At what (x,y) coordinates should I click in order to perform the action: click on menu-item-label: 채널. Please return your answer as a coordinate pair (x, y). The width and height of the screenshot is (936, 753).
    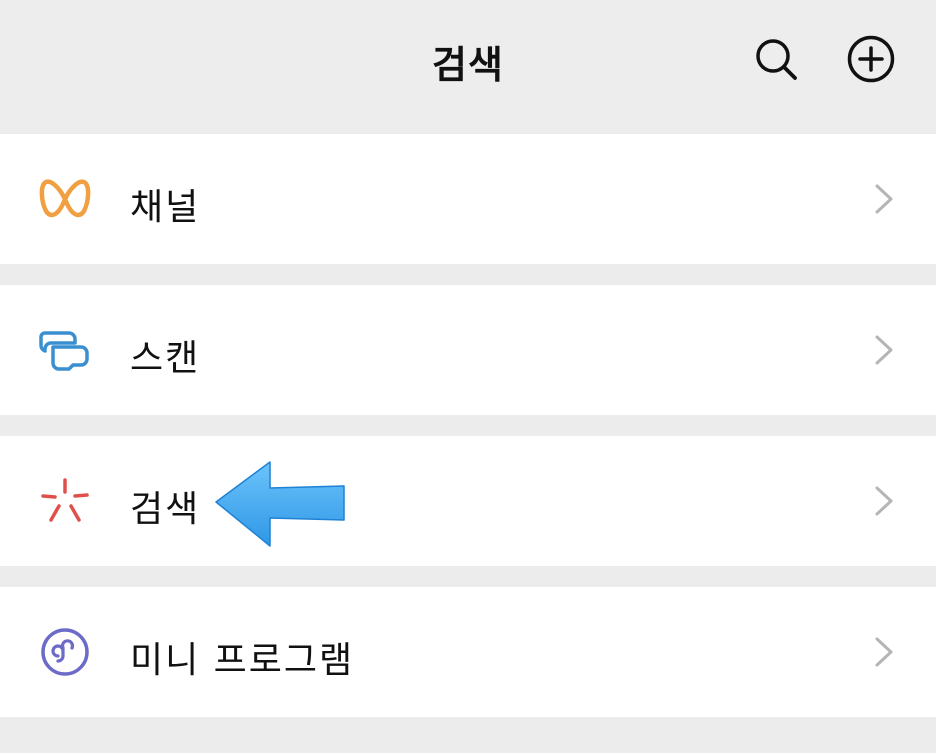
    Looking at the image, I should click on (165, 207).